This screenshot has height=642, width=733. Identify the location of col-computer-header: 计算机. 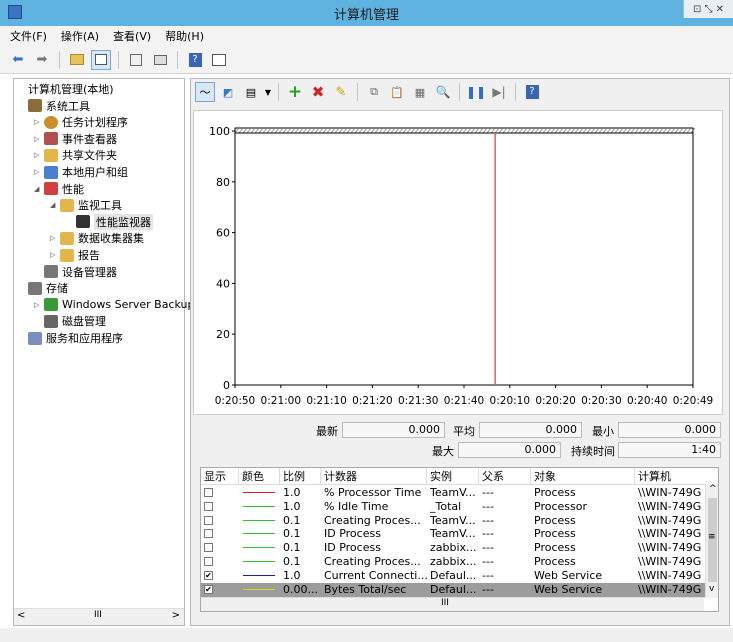
(676, 476).